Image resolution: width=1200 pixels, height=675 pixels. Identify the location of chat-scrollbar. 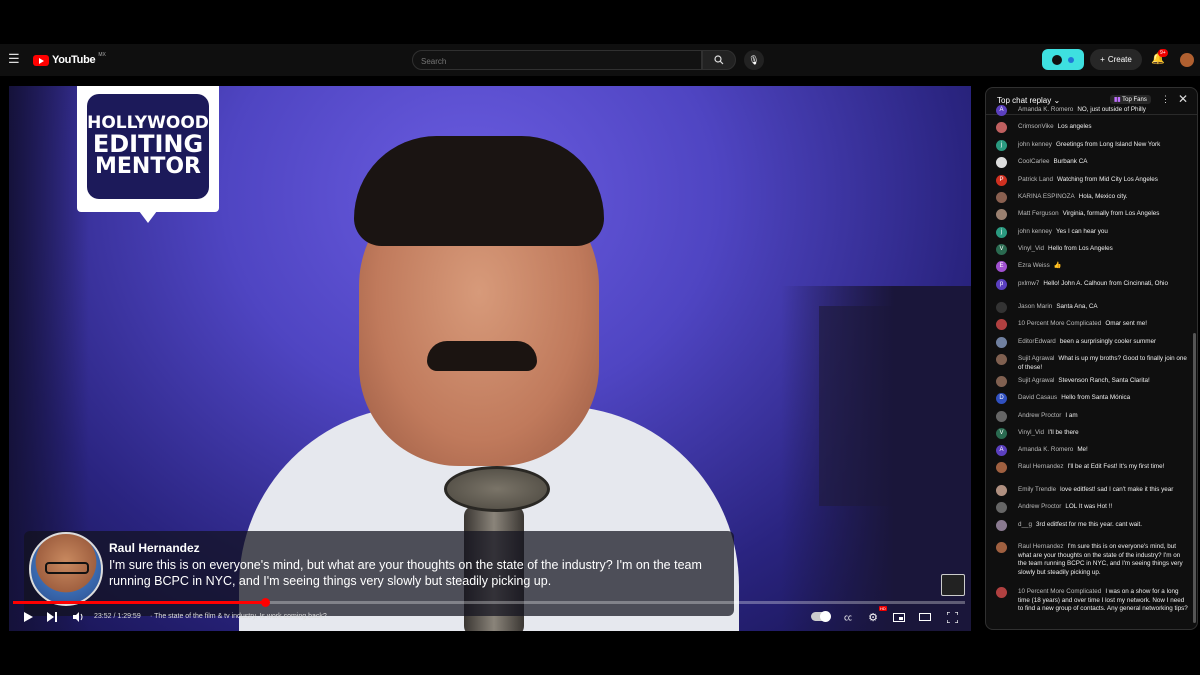
(1194, 478).